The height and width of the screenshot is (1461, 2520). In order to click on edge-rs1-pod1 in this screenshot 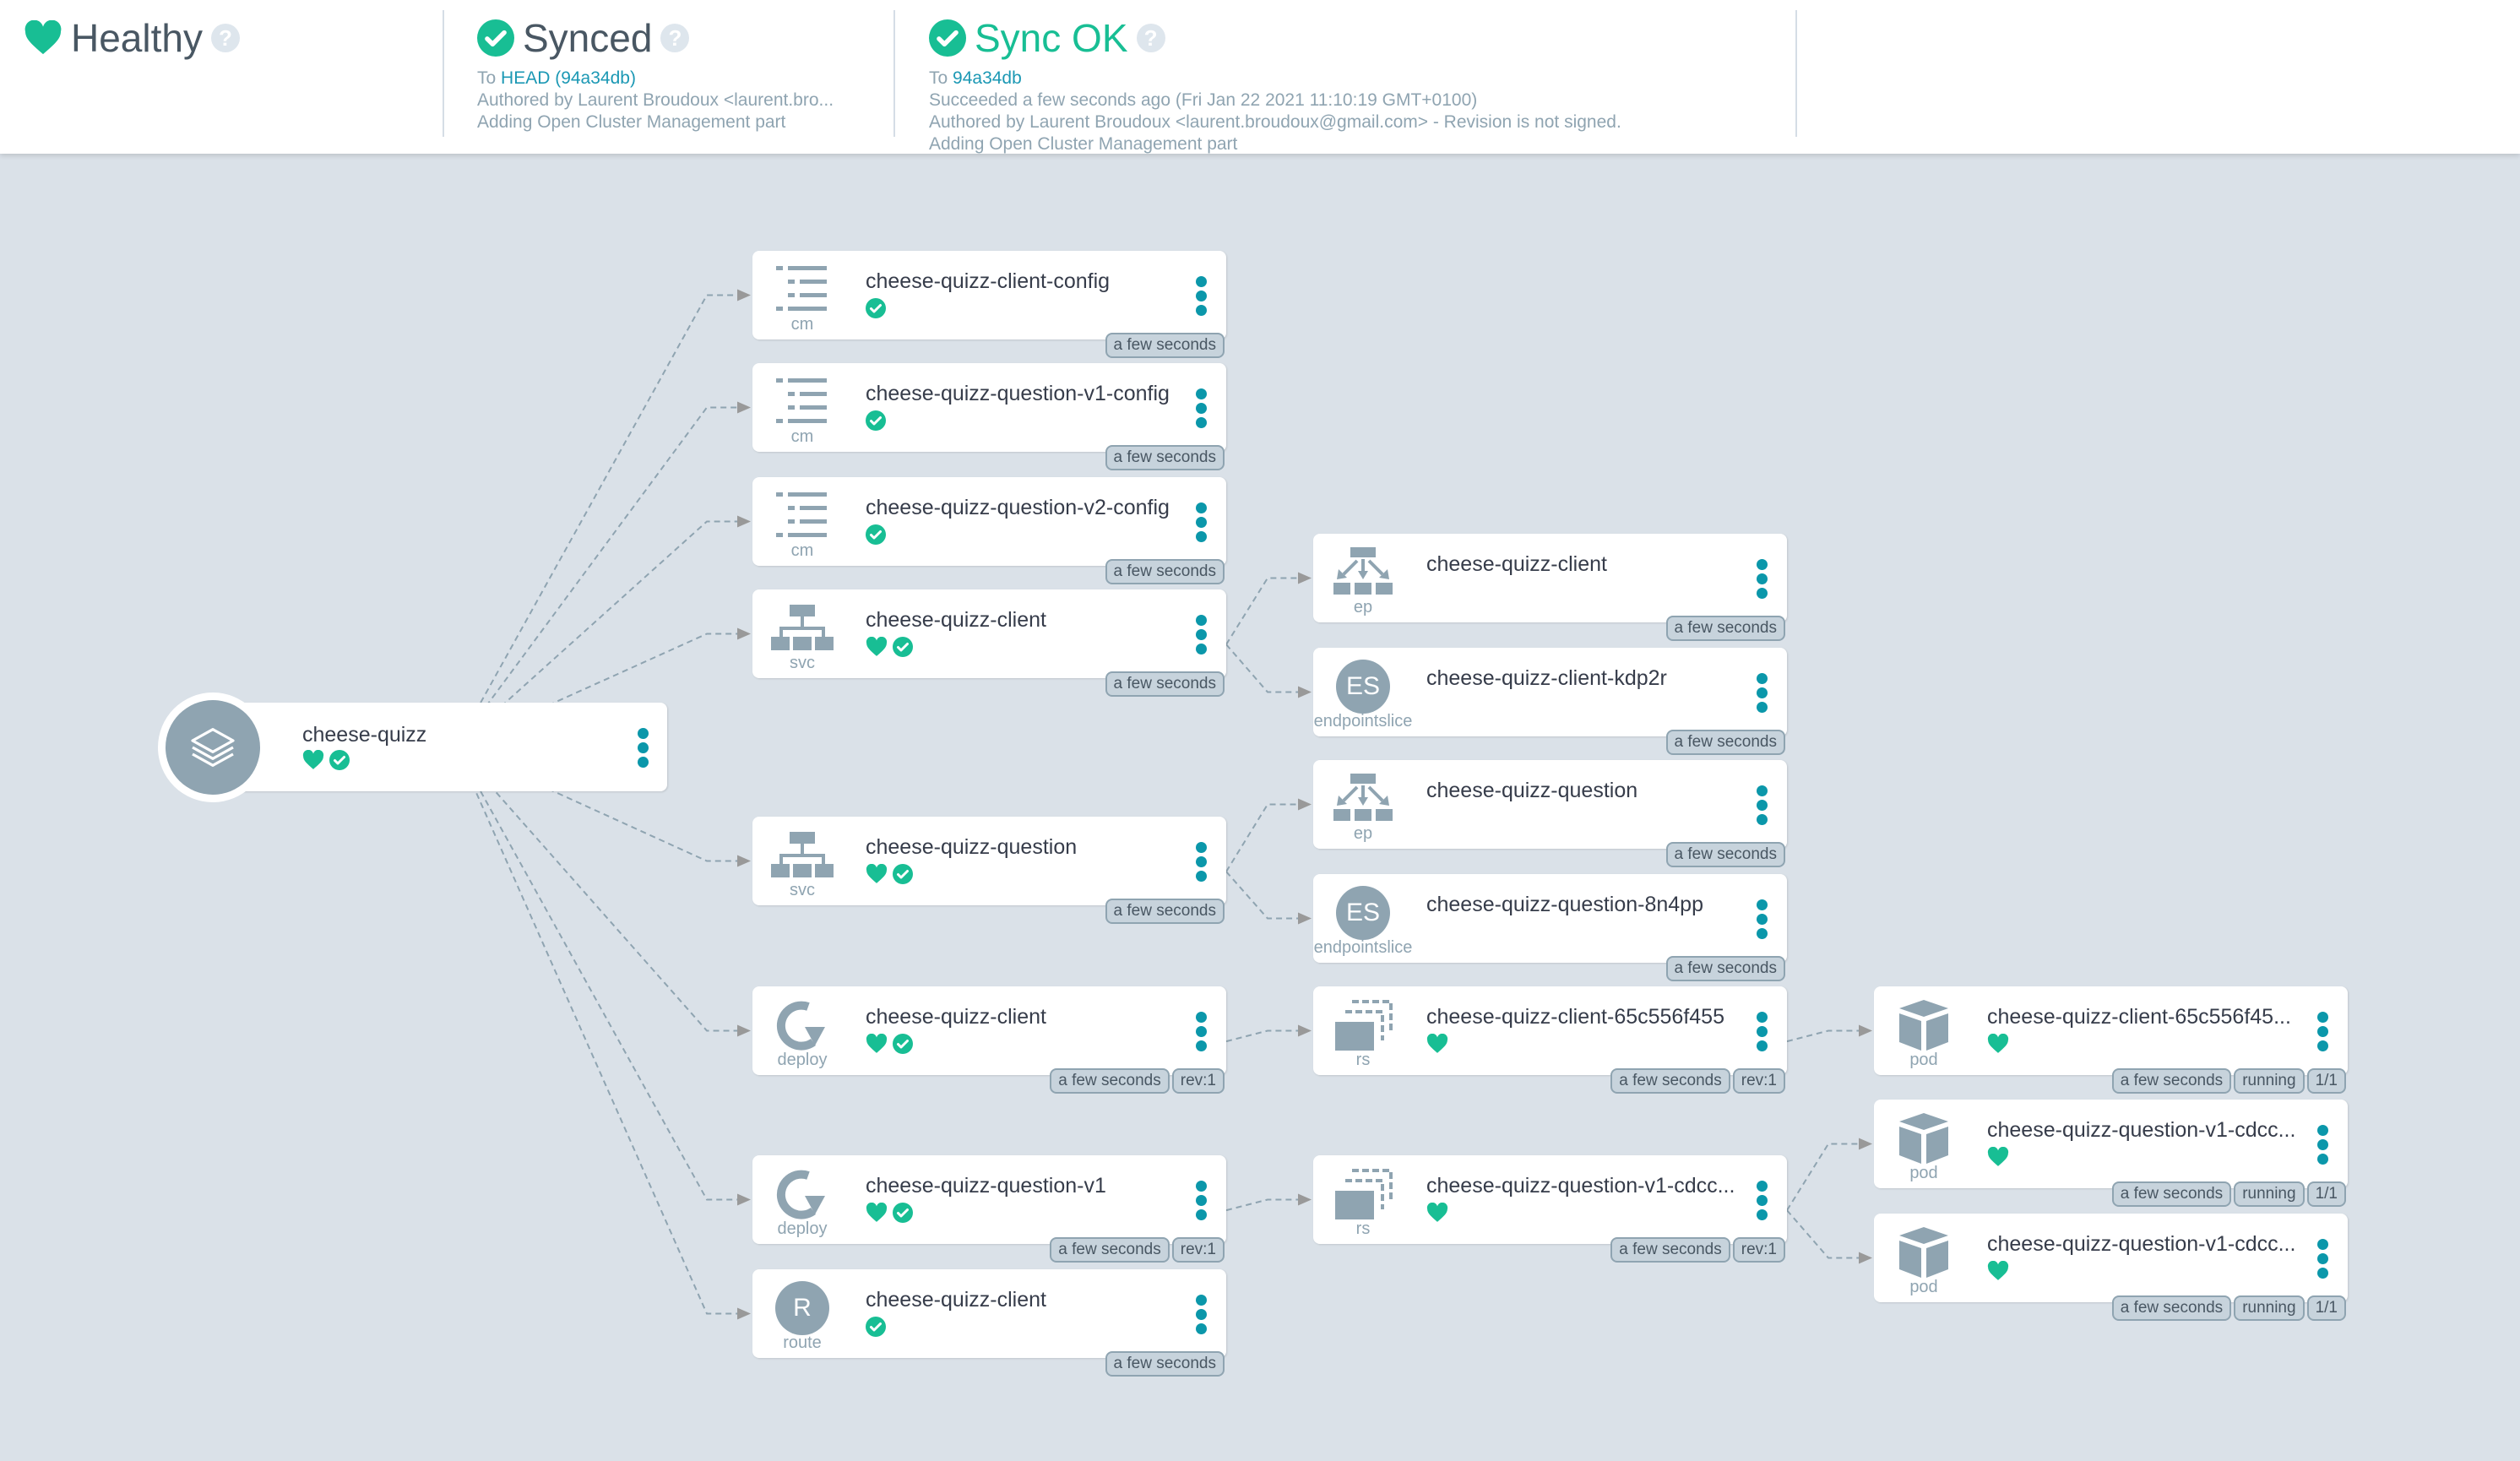, I will do `click(1823, 1036)`.